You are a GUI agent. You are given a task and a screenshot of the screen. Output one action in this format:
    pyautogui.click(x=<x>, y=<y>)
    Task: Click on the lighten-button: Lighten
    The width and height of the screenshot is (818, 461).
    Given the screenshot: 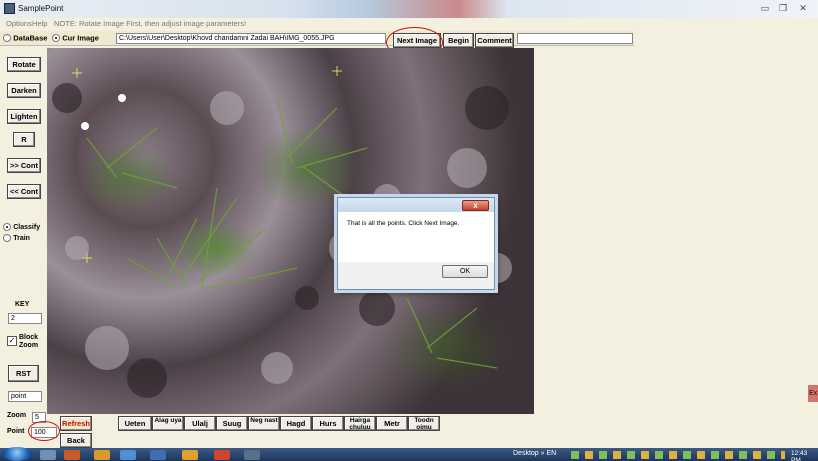 What is the action you would take?
    pyautogui.click(x=24, y=116)
    